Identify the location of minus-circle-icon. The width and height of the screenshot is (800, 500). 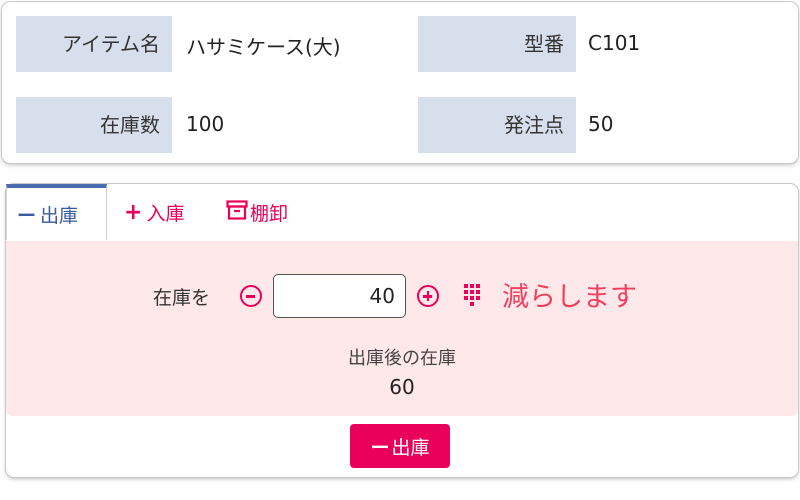
(250, 296).